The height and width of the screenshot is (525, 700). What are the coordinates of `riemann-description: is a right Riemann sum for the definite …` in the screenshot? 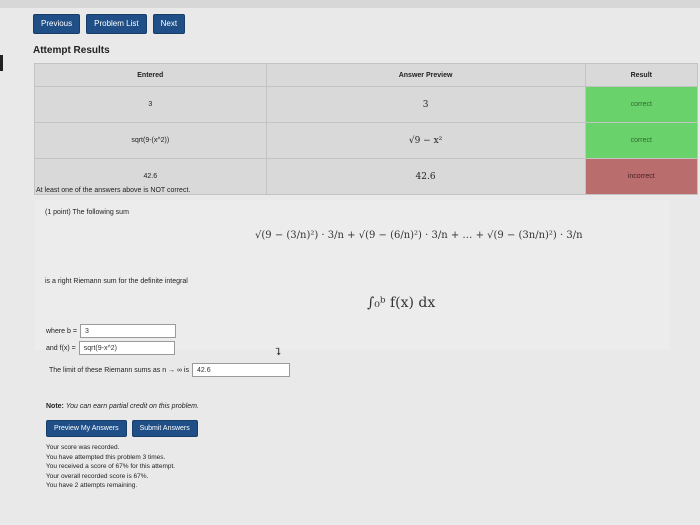 It's located at (116, 281).